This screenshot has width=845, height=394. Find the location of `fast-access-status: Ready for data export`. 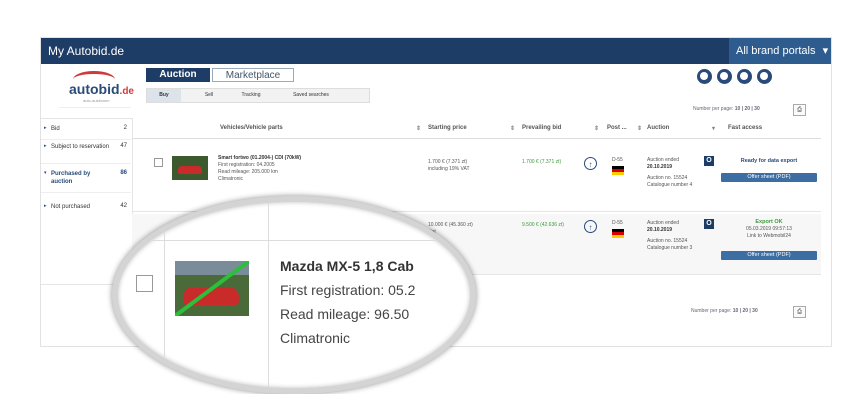

fast-access-status: Ready for data export is located at coordinates (769, 161).